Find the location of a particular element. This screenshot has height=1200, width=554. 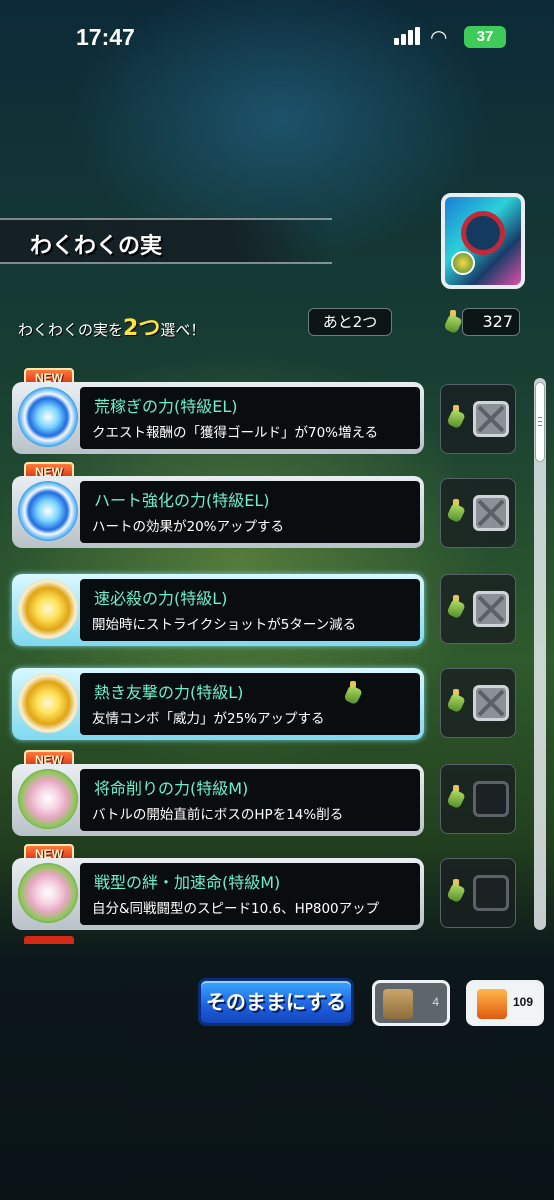

character-thumbnail is located at coordinates (483, 241).